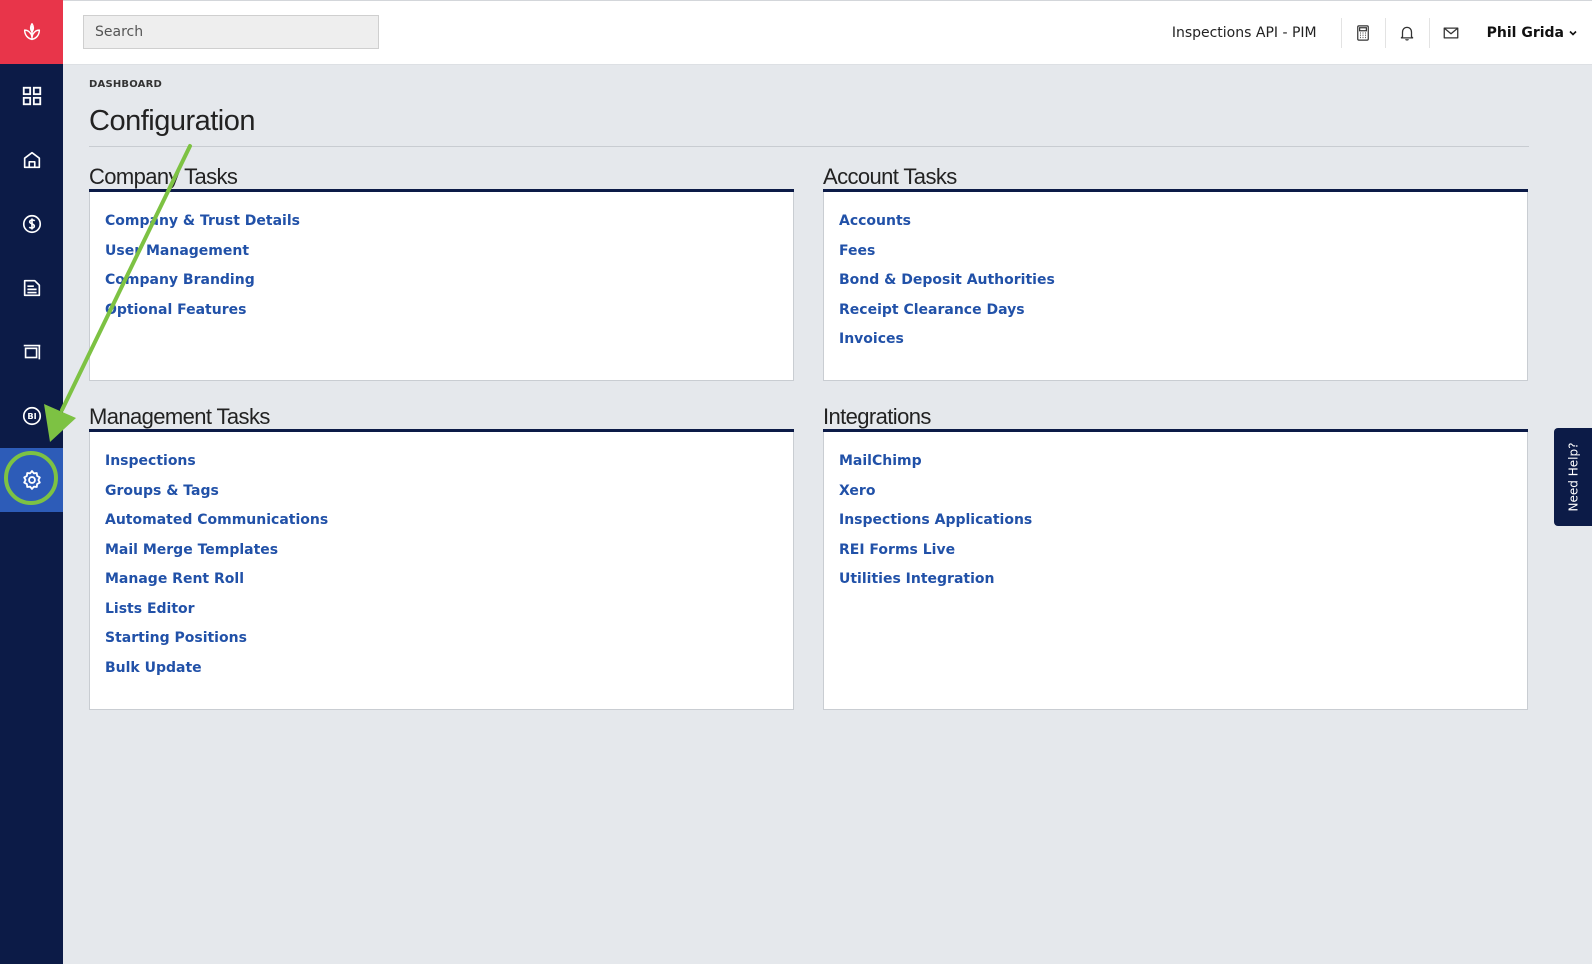 Image resolution: width=1592 pixels, height=964 pixels. I want to click on grid-icon, so click(31, 96).